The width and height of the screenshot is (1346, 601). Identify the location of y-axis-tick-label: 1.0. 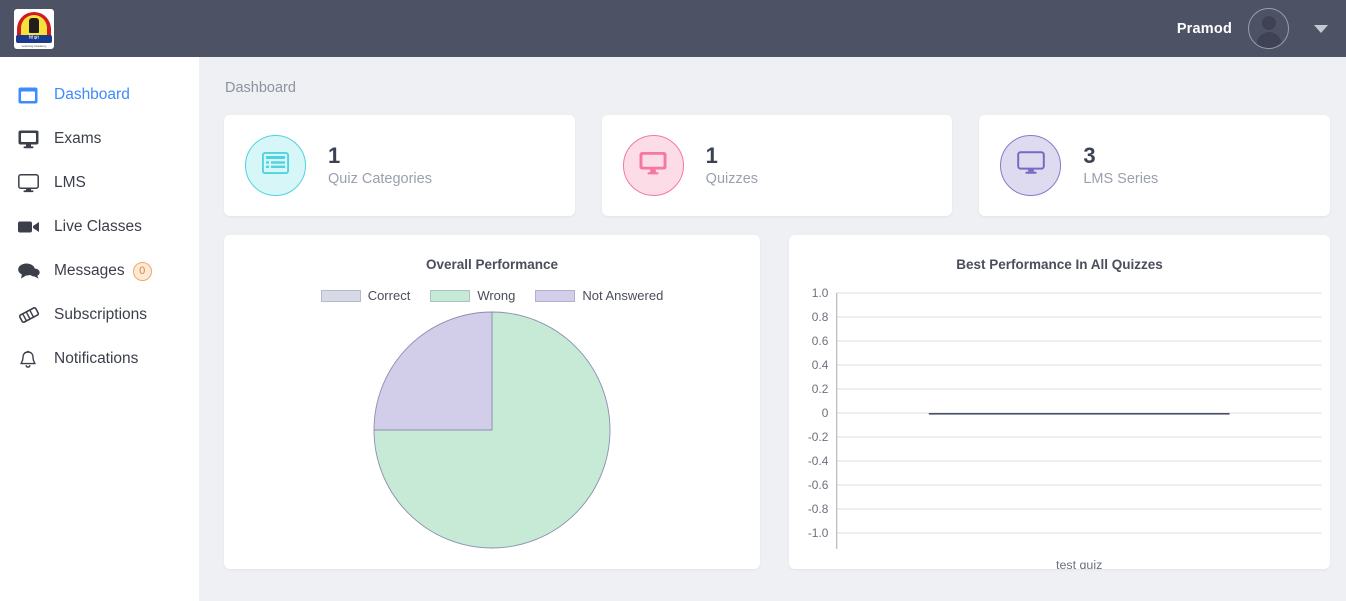
(820, 293).